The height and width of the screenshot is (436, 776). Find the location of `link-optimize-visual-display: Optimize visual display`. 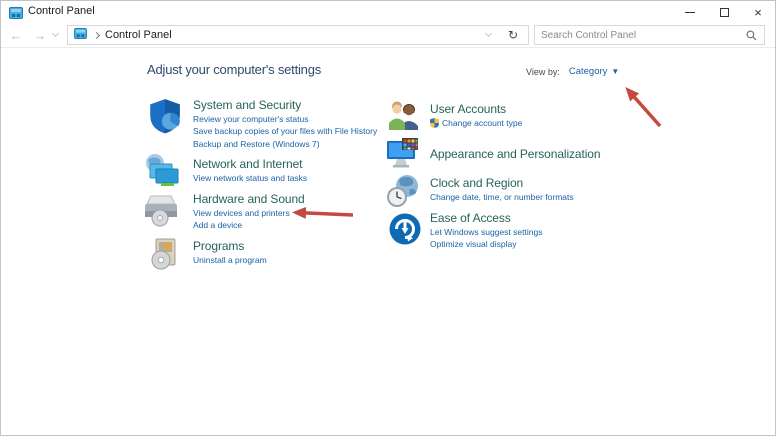

link-optimize-visual-display: Optimize visual display is located at coordinates (486, 244).